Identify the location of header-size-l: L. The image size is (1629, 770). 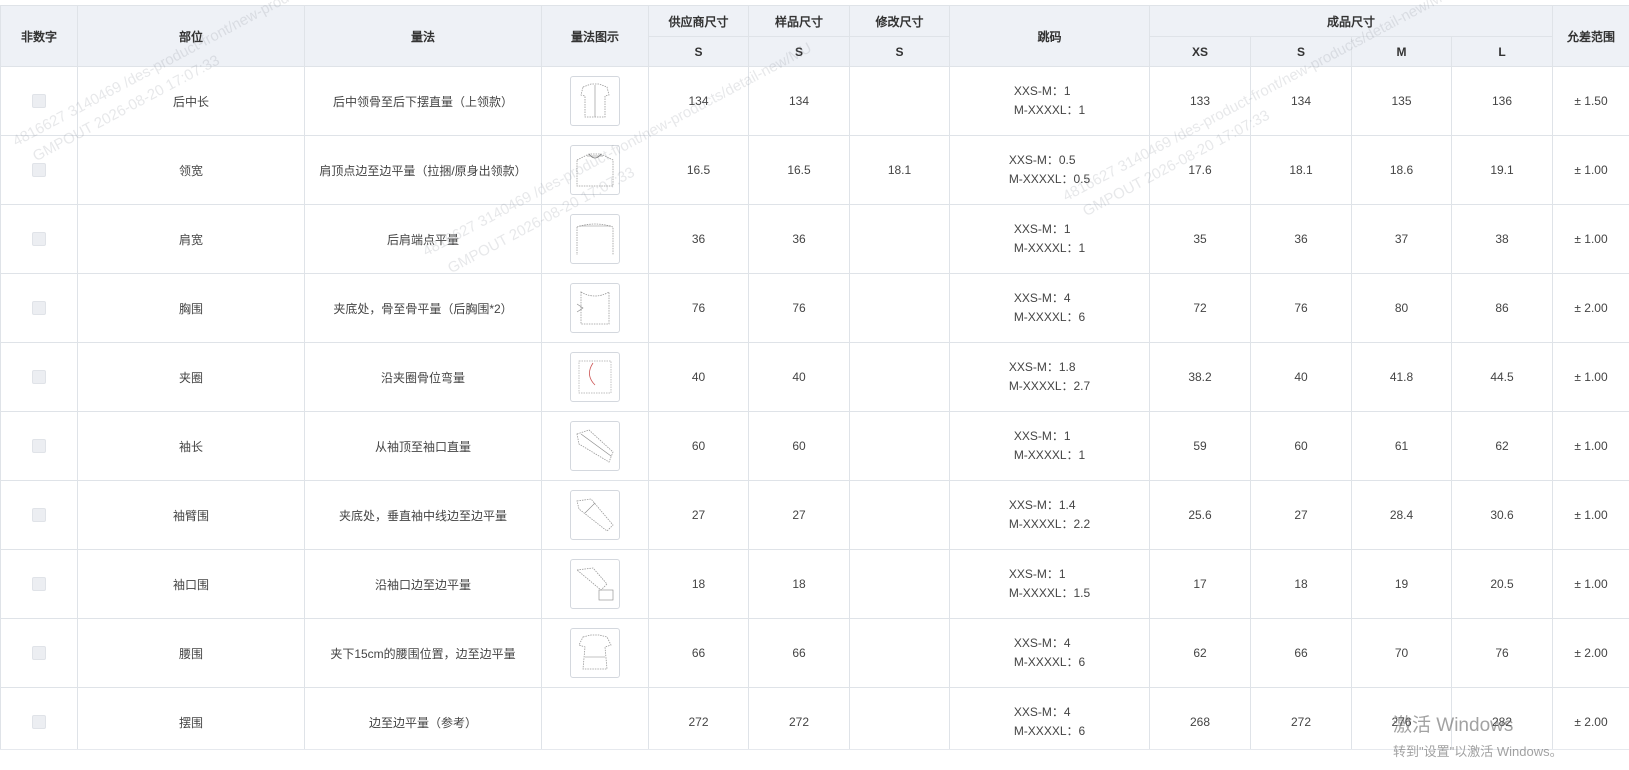
(1502, 52).